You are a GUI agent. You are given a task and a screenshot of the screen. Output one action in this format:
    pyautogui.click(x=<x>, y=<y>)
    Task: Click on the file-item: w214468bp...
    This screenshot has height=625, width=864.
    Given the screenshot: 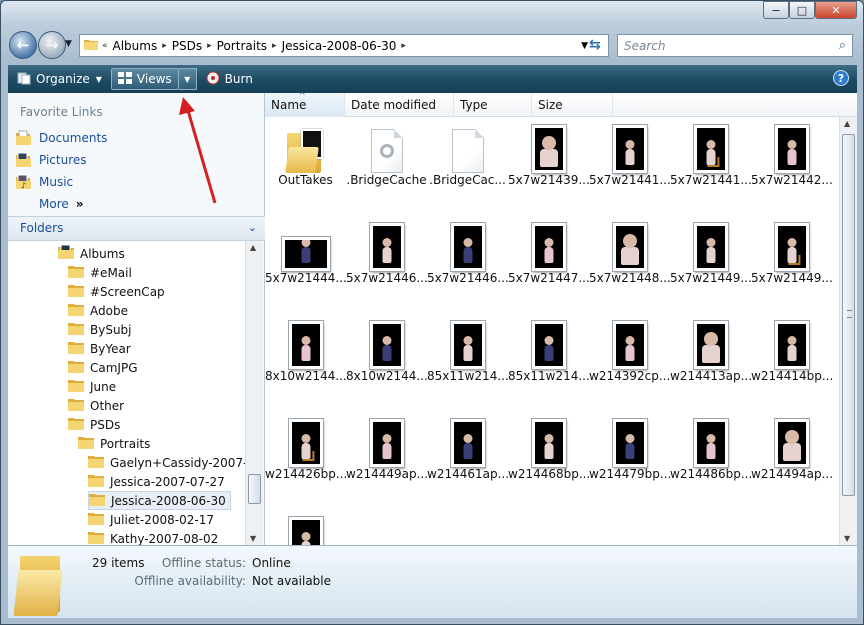 What is the action you would take?
    pyautogui.click(x=548, y=462)
    